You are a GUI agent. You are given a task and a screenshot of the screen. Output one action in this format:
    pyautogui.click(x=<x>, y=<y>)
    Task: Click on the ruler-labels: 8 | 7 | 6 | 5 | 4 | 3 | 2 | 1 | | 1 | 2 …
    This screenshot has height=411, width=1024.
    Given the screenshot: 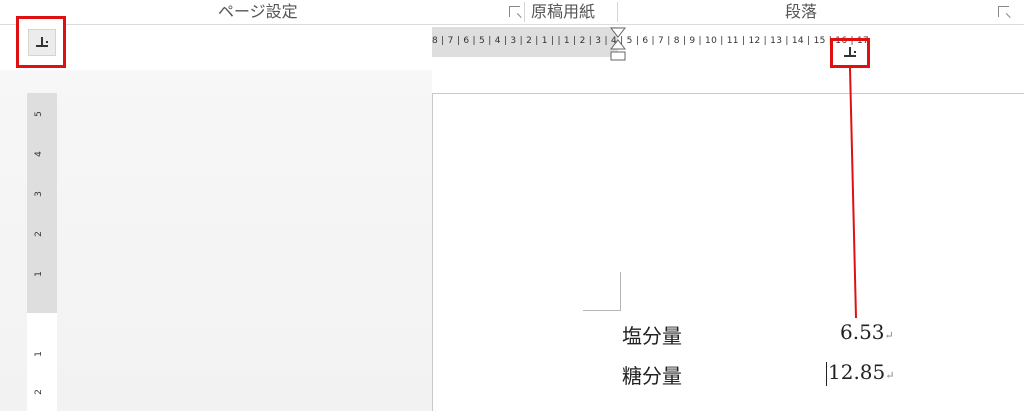 What is the action you would take?
    pyautogui.click(x=651, y=41)
    